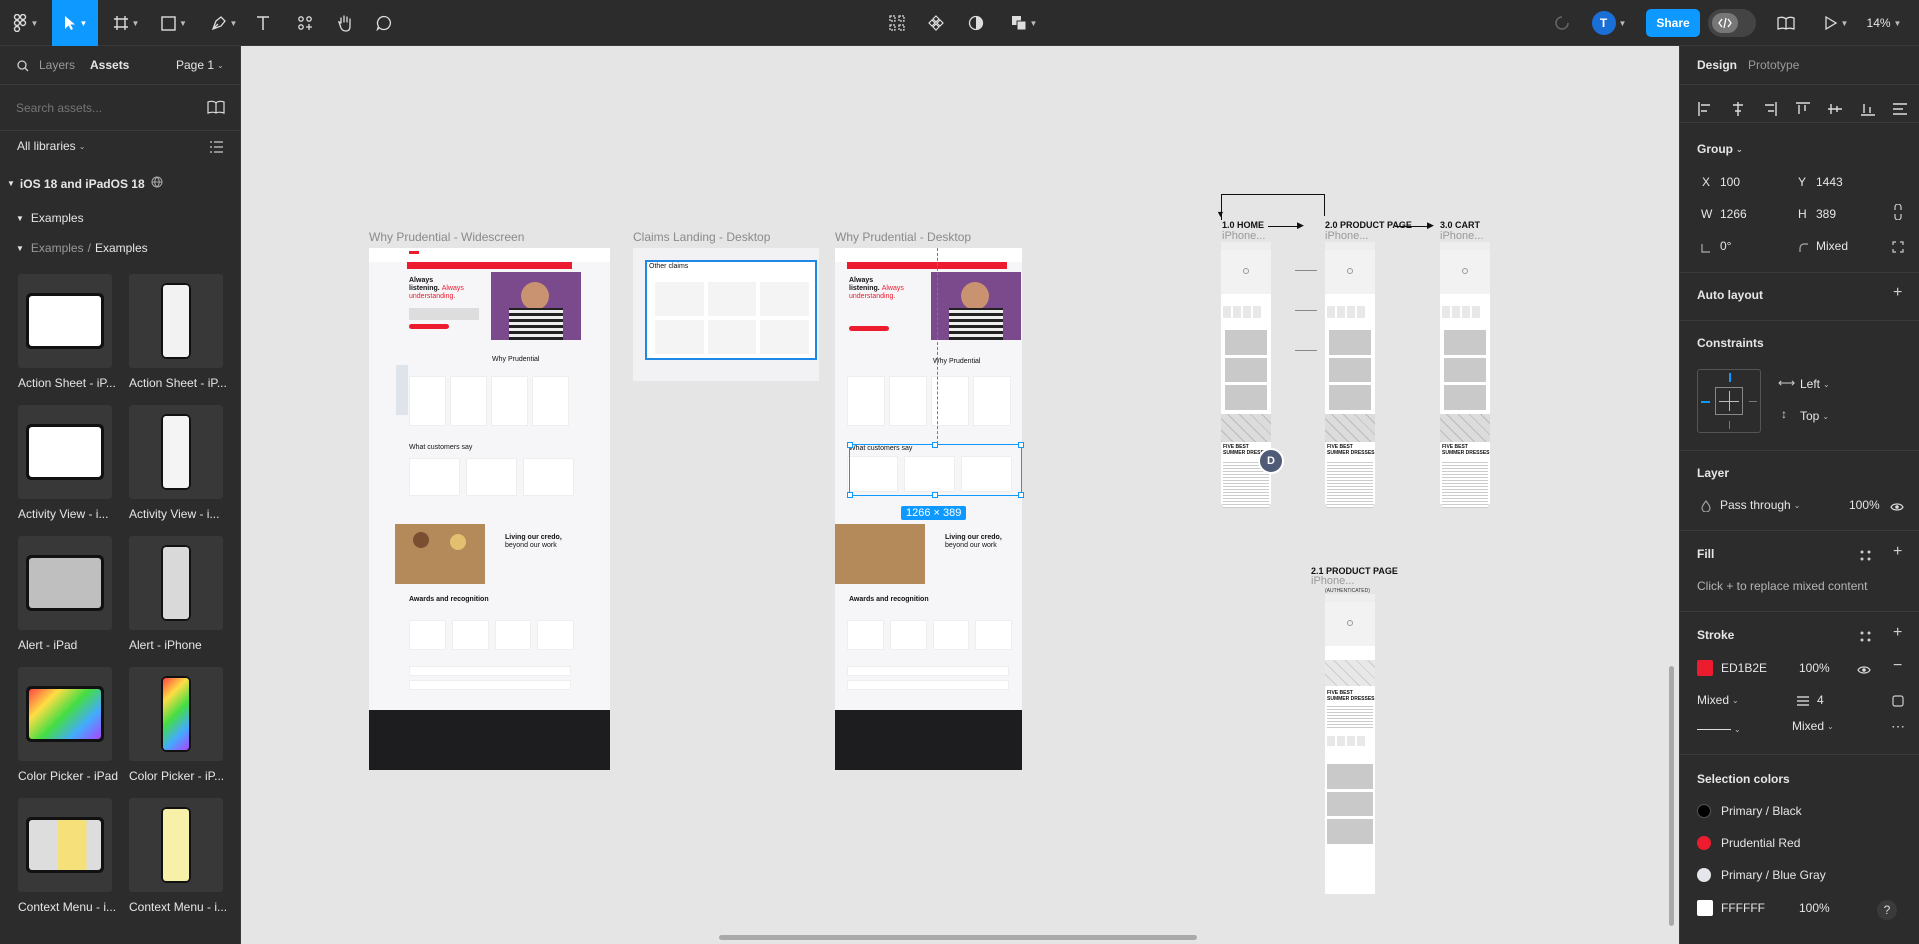 This screenshot has height=944, width=1919. I want to click on constraints-widget, so click(1729, 401).